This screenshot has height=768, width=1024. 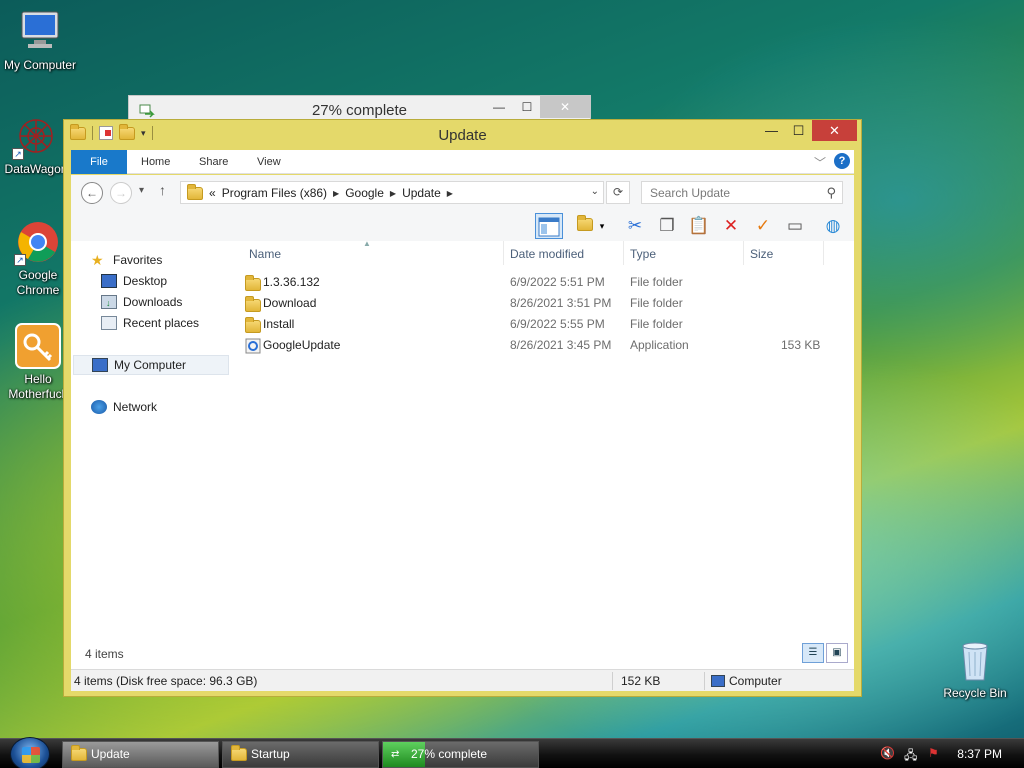 I want to click on nav-favorites: ★ Favorites, so click(x=126, y=260).